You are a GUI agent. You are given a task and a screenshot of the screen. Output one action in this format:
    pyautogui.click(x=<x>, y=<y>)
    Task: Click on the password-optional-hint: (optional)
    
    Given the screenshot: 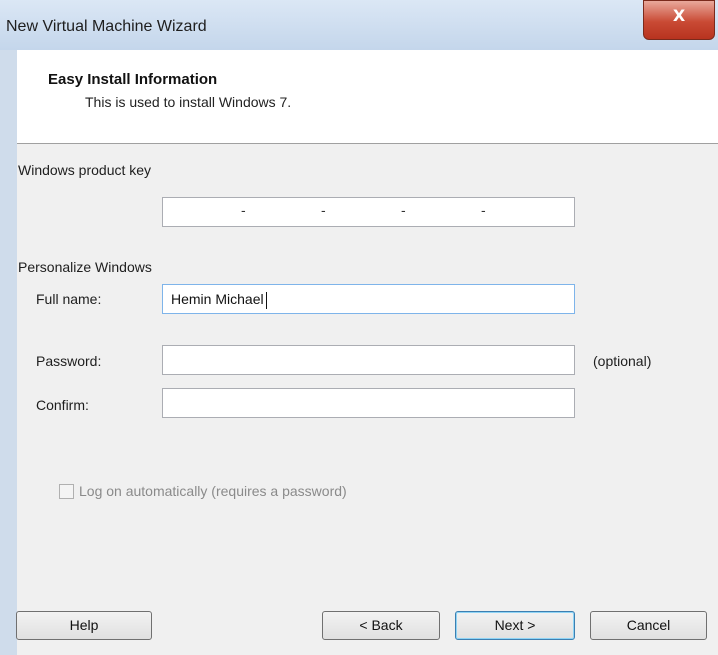 What is the action you would take?
    pyautogui.click(x=622, y=361)
    